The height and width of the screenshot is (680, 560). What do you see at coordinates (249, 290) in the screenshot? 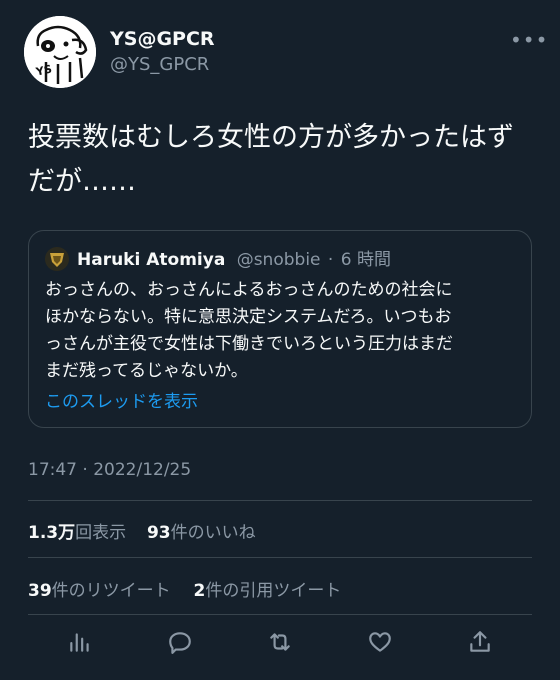
I see `quoted-line-1: おっさんの、おっさんによるおっさんのための社会に` at bounding box center [249, 290].